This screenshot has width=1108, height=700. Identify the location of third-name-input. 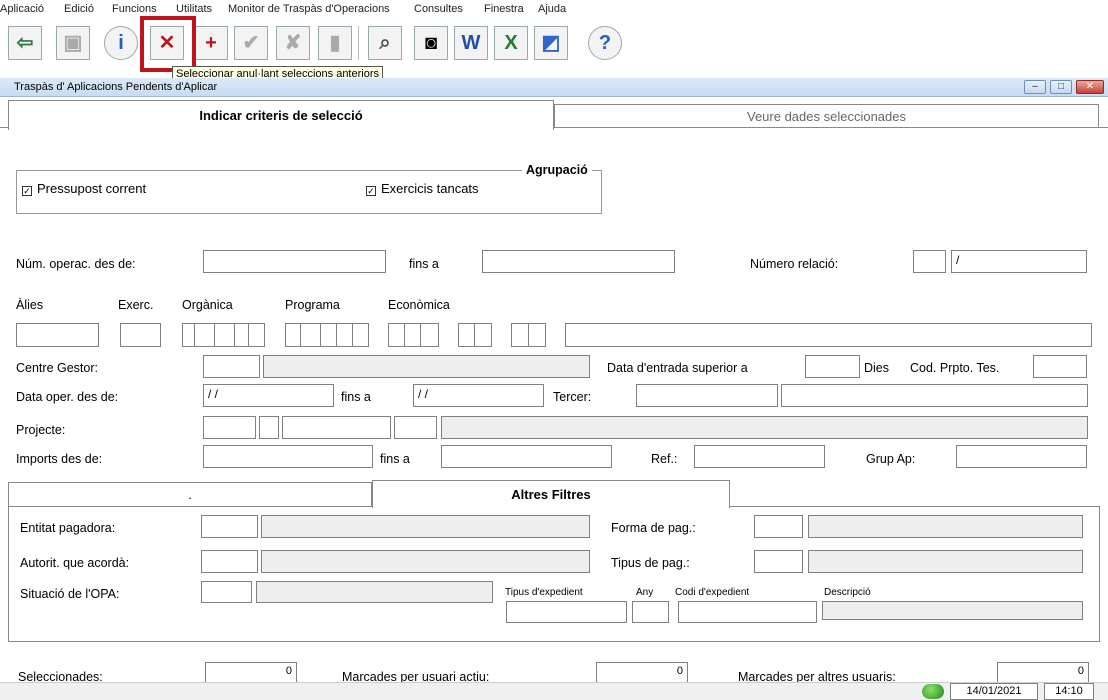
(934, 395).